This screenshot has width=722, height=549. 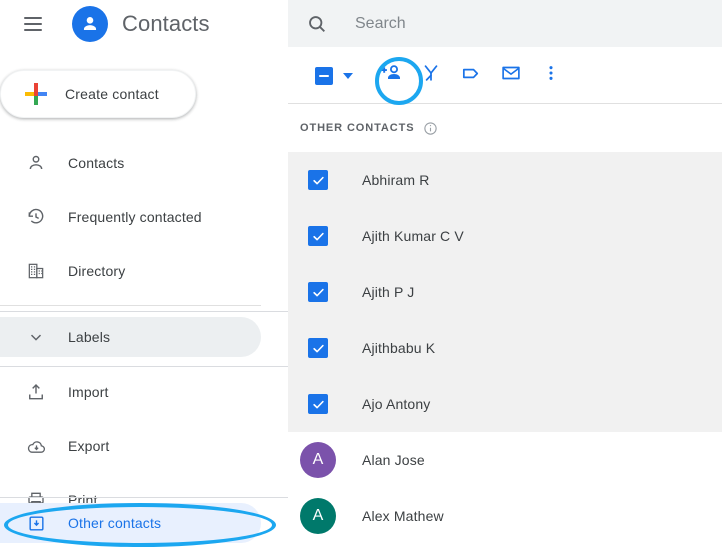 I want to click on sidebar-item-label: Directory, so click(x=97, y=271).